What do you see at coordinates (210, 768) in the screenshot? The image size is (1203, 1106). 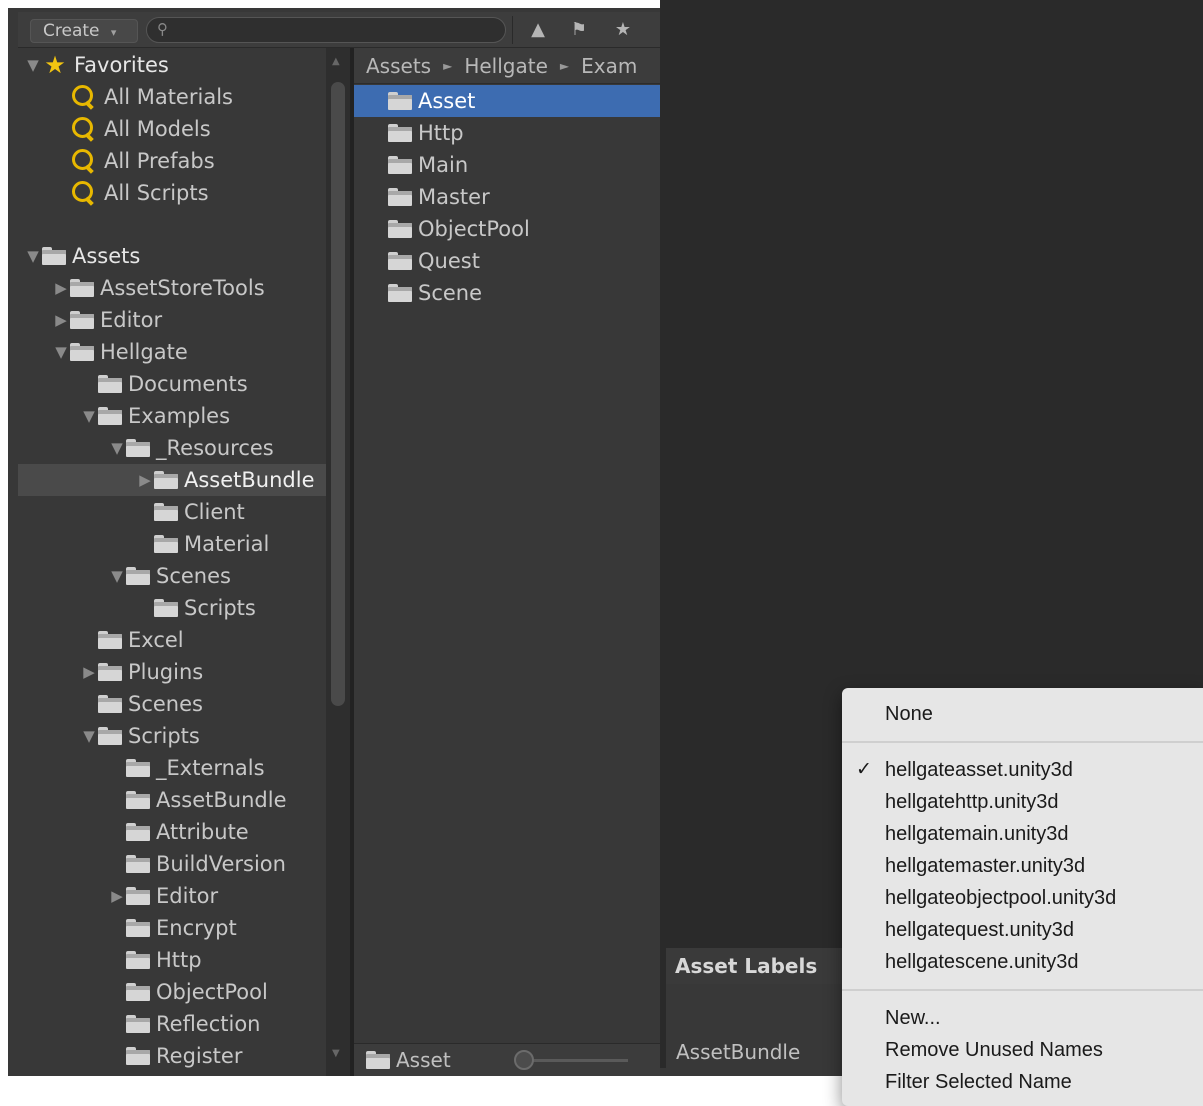 I see `tree-item-label: _Externals` at bounding box center [210, 768].